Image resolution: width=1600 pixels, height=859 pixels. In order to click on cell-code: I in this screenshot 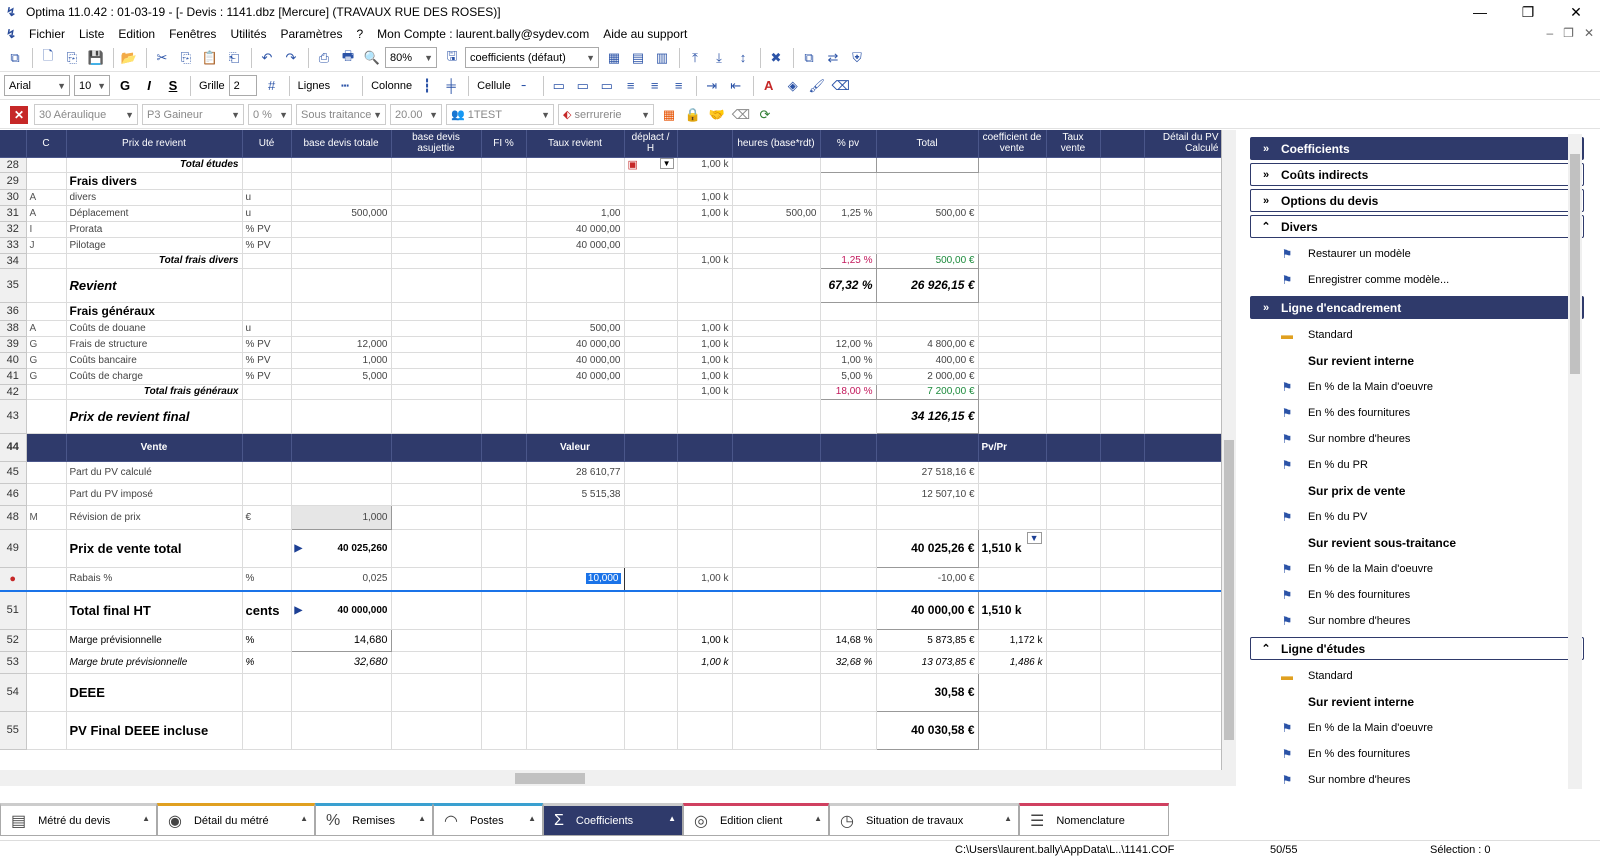, I will do `click(46, 229)`.